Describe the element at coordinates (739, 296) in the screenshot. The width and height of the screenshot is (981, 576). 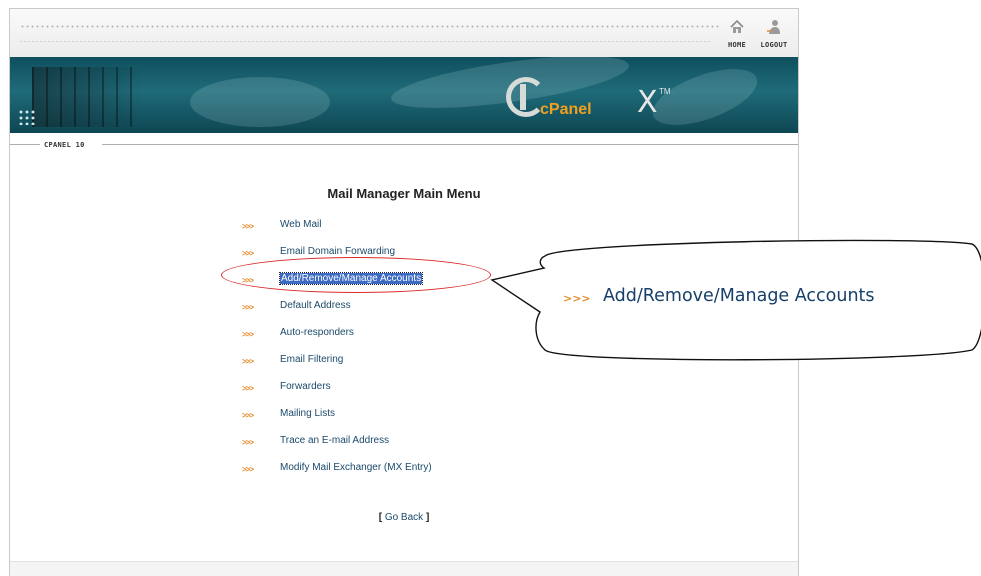
I see `callout-text: Add/Remove/Manage Accounts` at that location.